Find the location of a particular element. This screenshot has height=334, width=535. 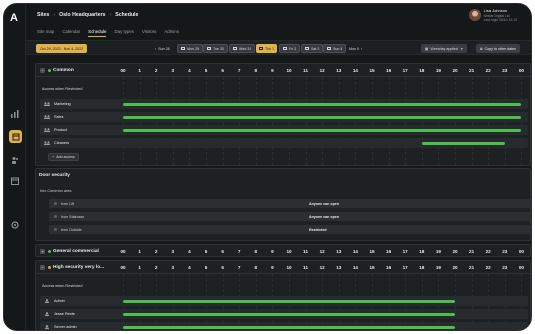

access-row-server-admin: Server admin is located at coordinates (284, 326).